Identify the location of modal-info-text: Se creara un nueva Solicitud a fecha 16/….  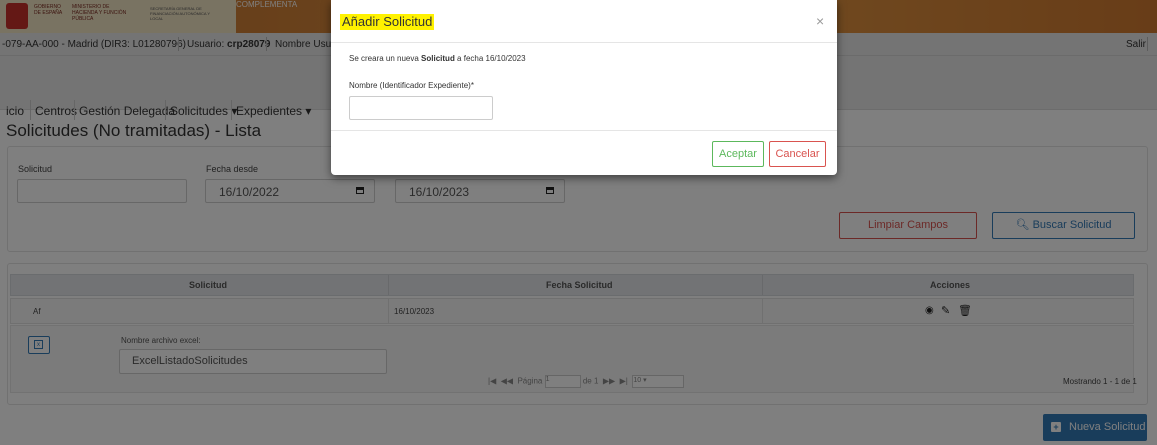
(437, 58).